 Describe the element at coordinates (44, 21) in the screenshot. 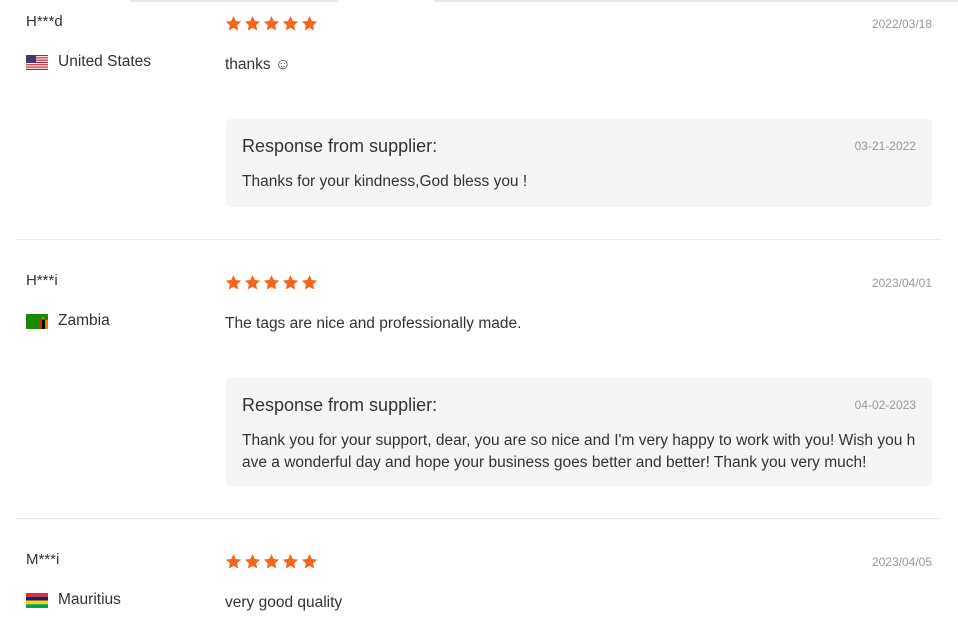

I see `reviewer-name: H***d` at that location.